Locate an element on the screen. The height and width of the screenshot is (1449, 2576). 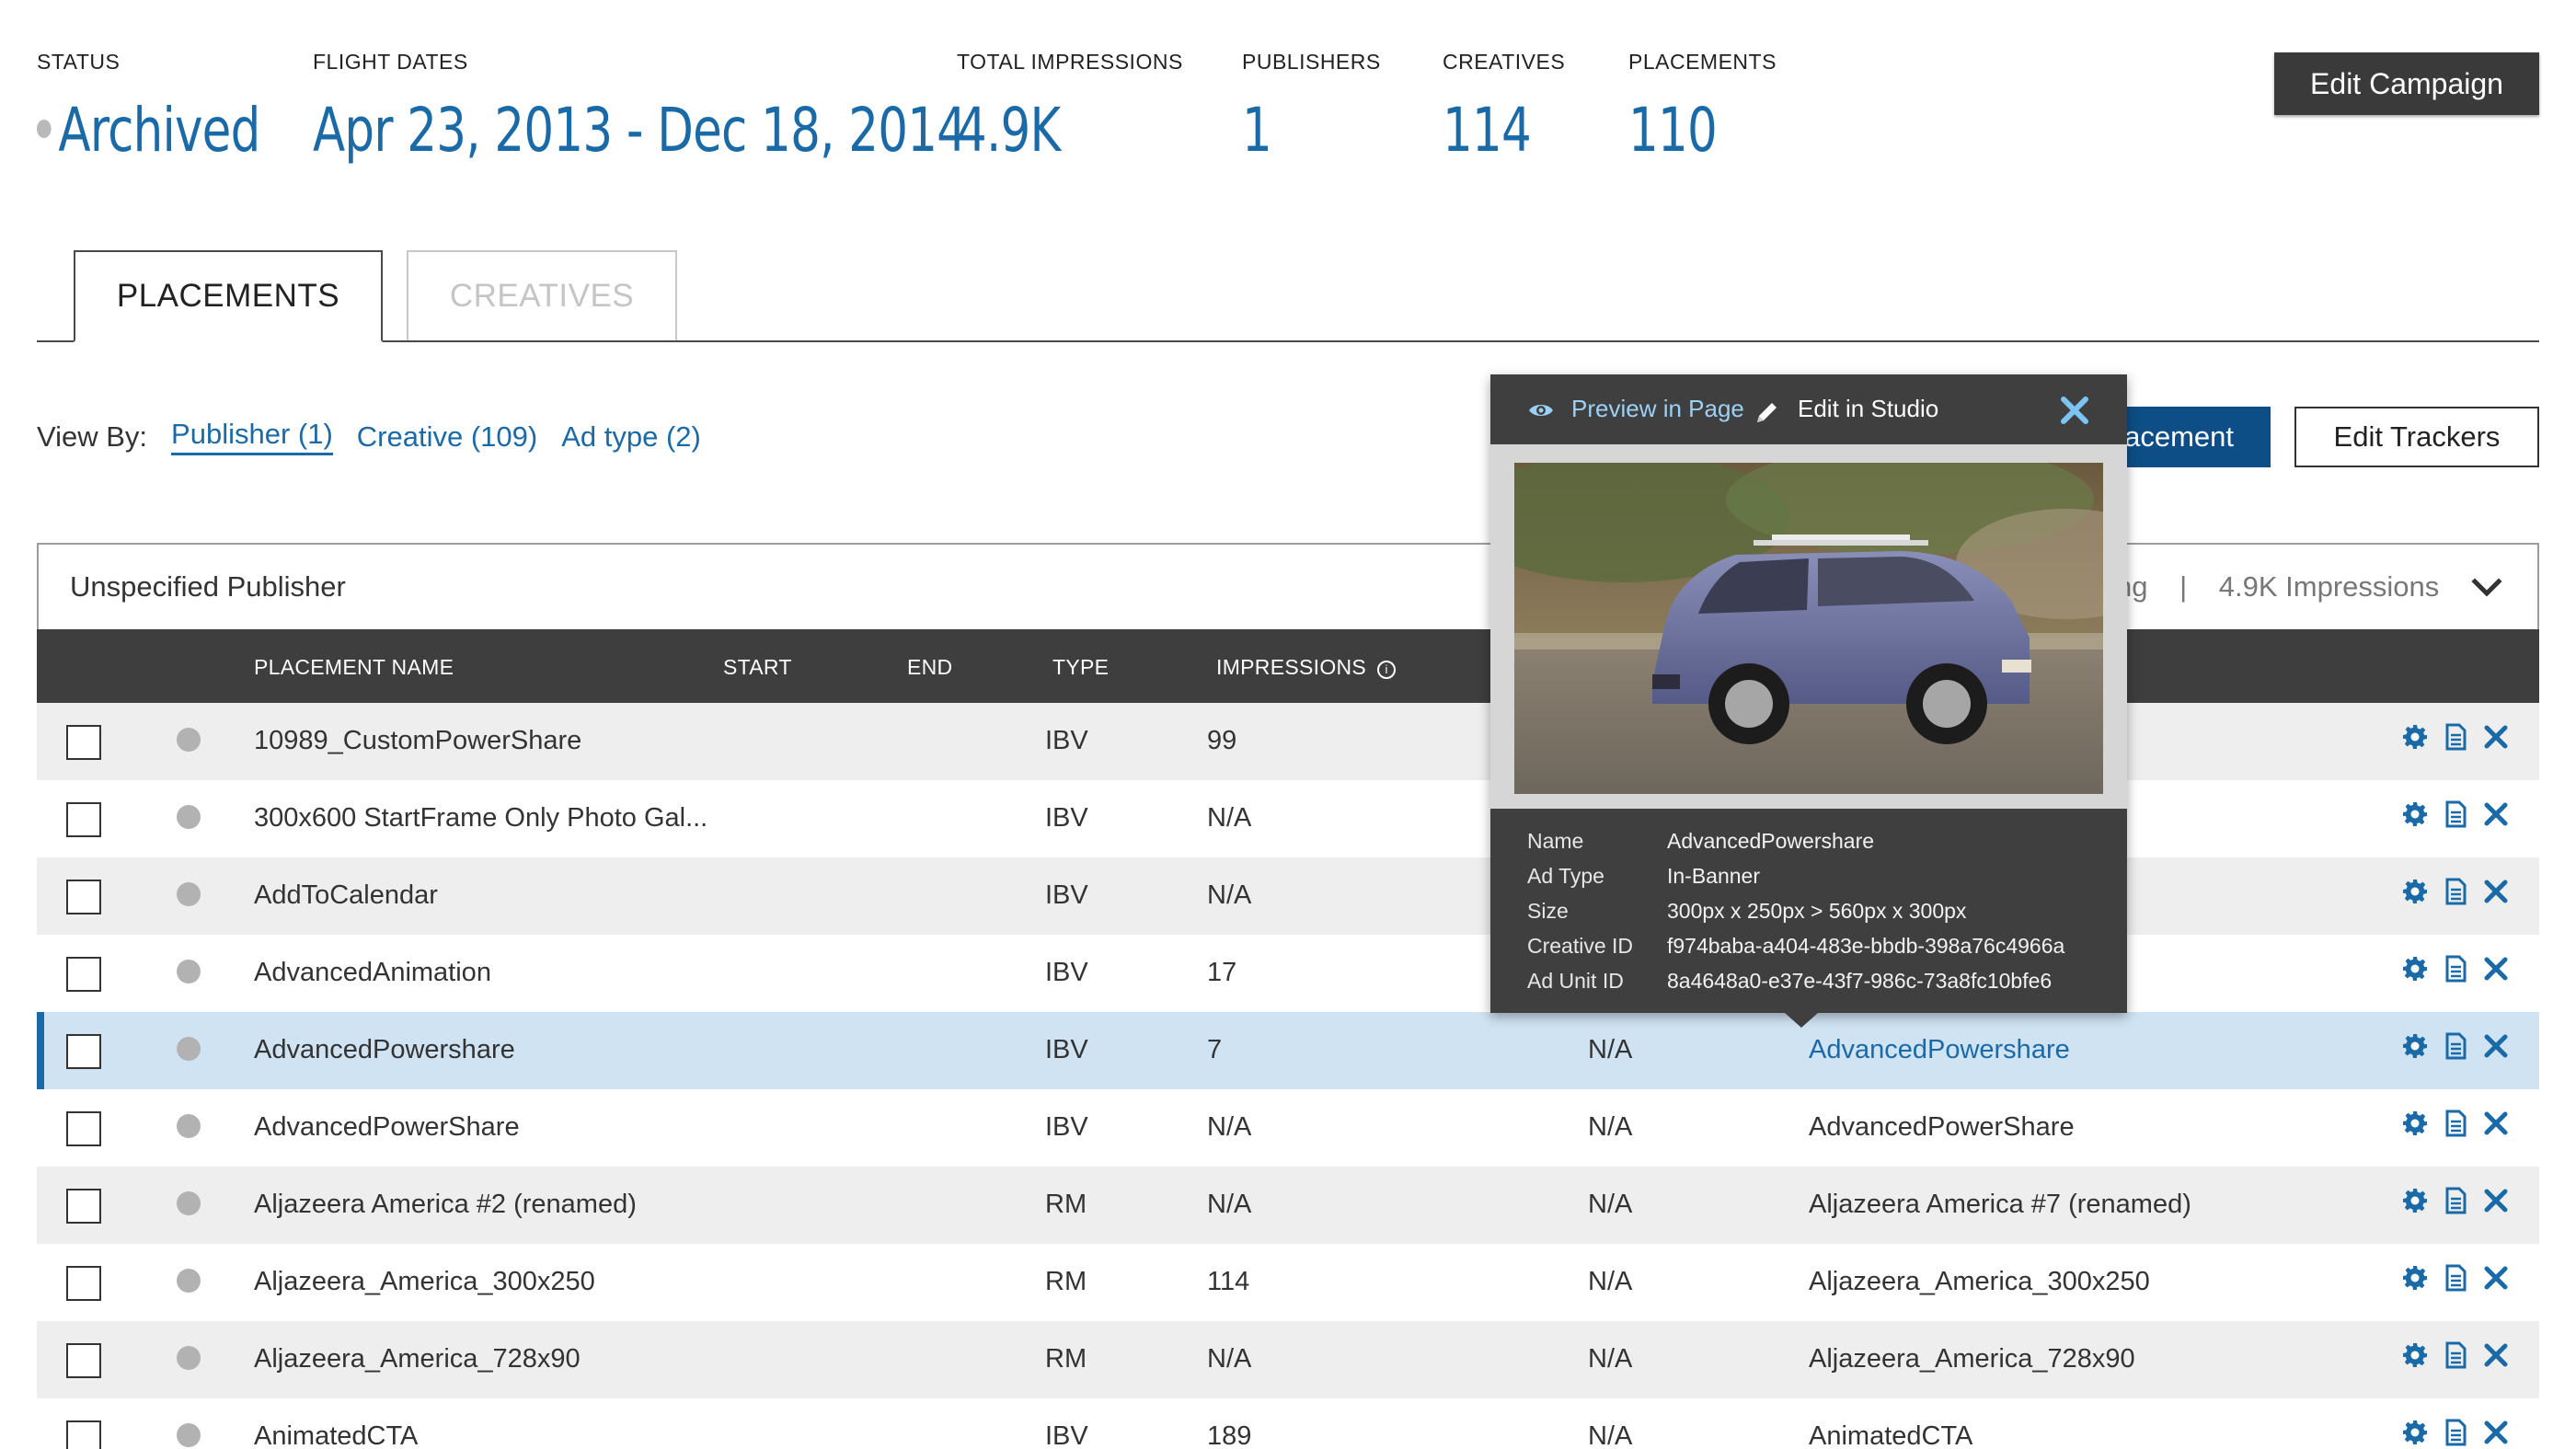
creative-thumbnail-image is located at coordinates (1808, 628).